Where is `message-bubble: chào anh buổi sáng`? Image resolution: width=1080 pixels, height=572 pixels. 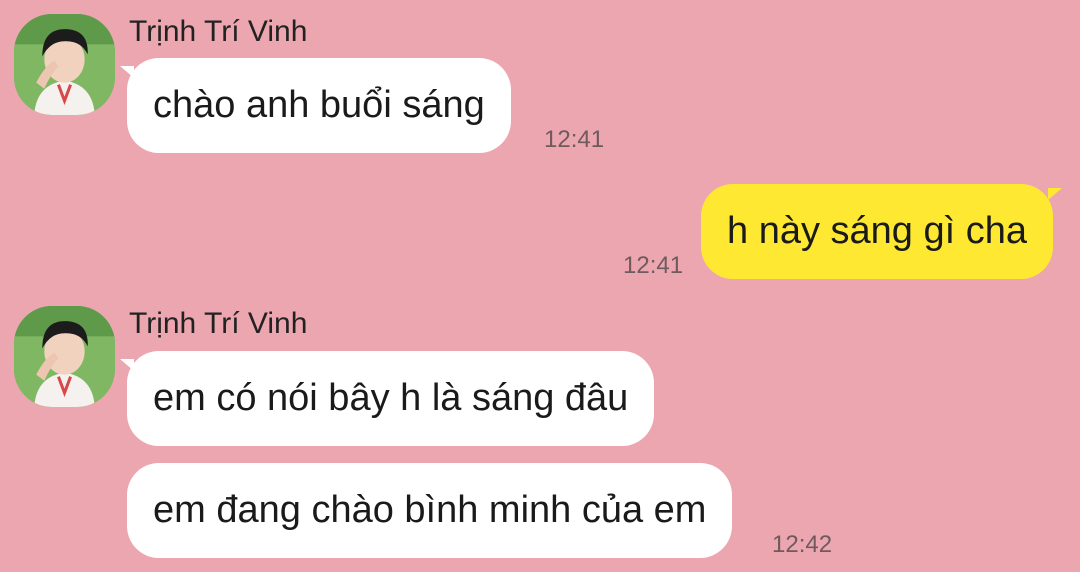 message-bubble: chào anh buổi sáng is located at coordinates (319, 105).